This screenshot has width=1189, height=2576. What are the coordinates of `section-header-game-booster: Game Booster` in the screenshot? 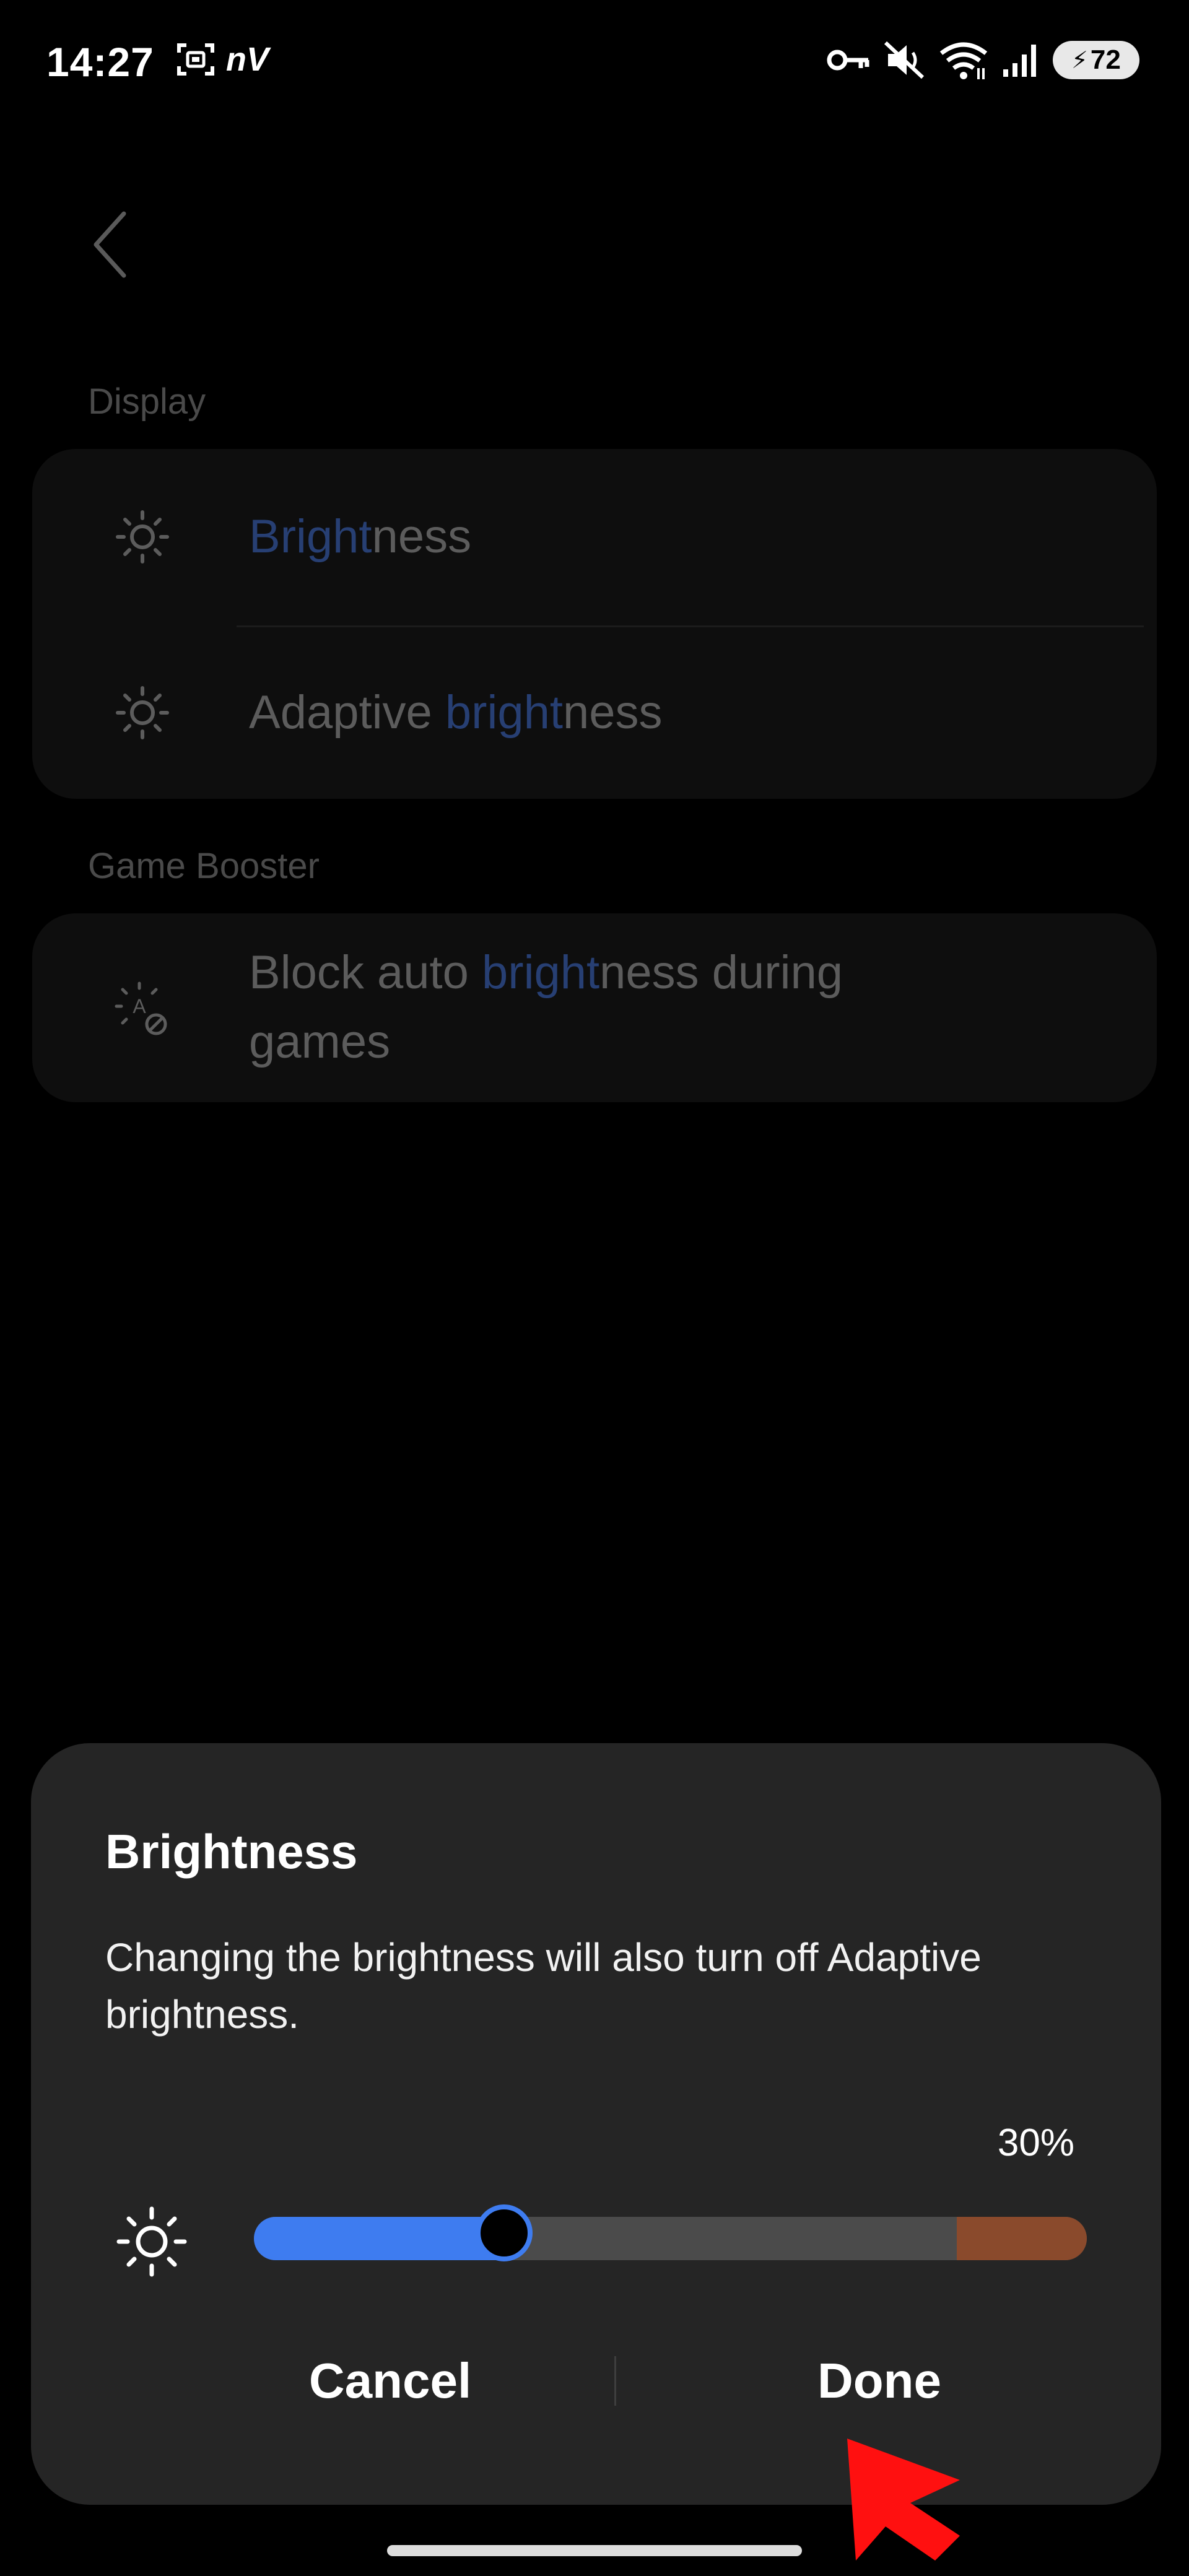 It's located at (204, 866).